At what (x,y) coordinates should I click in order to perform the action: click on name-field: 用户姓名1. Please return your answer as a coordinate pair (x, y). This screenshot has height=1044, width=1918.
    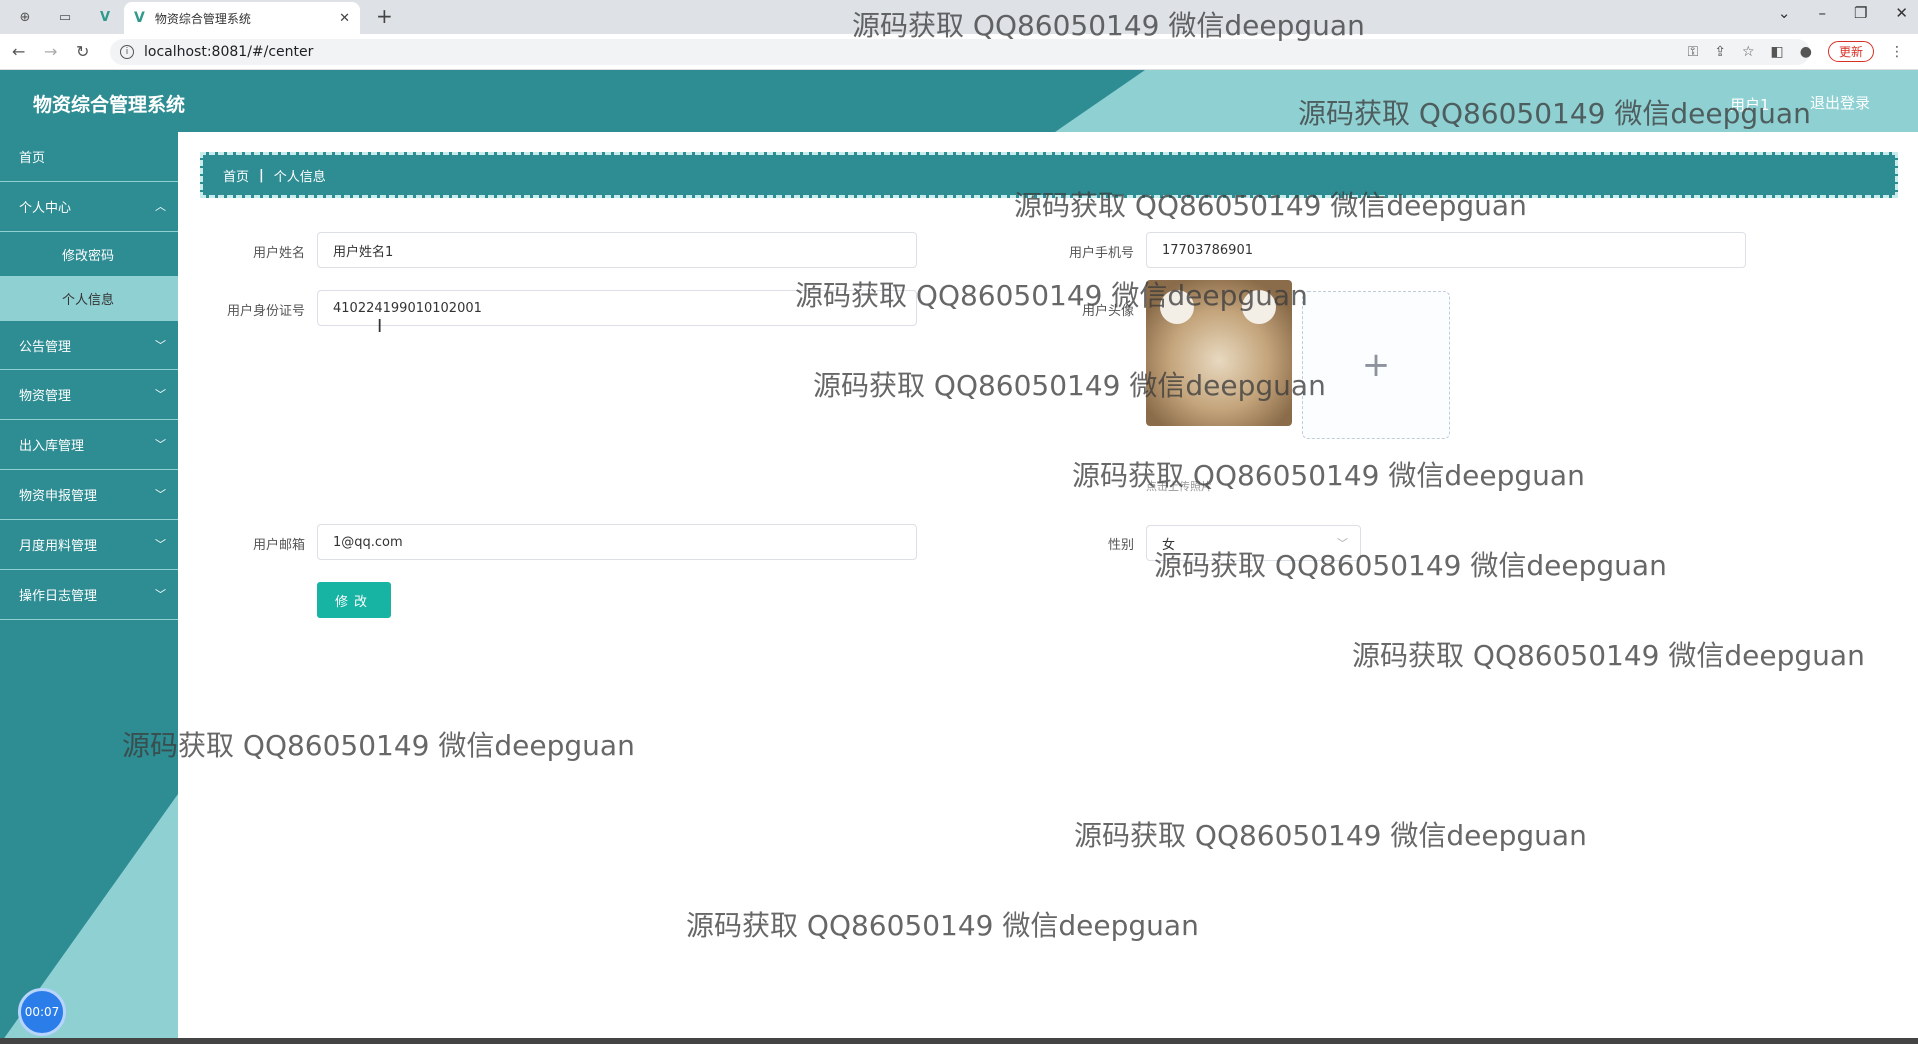
    Looking at the image, I should click on (617, 250).